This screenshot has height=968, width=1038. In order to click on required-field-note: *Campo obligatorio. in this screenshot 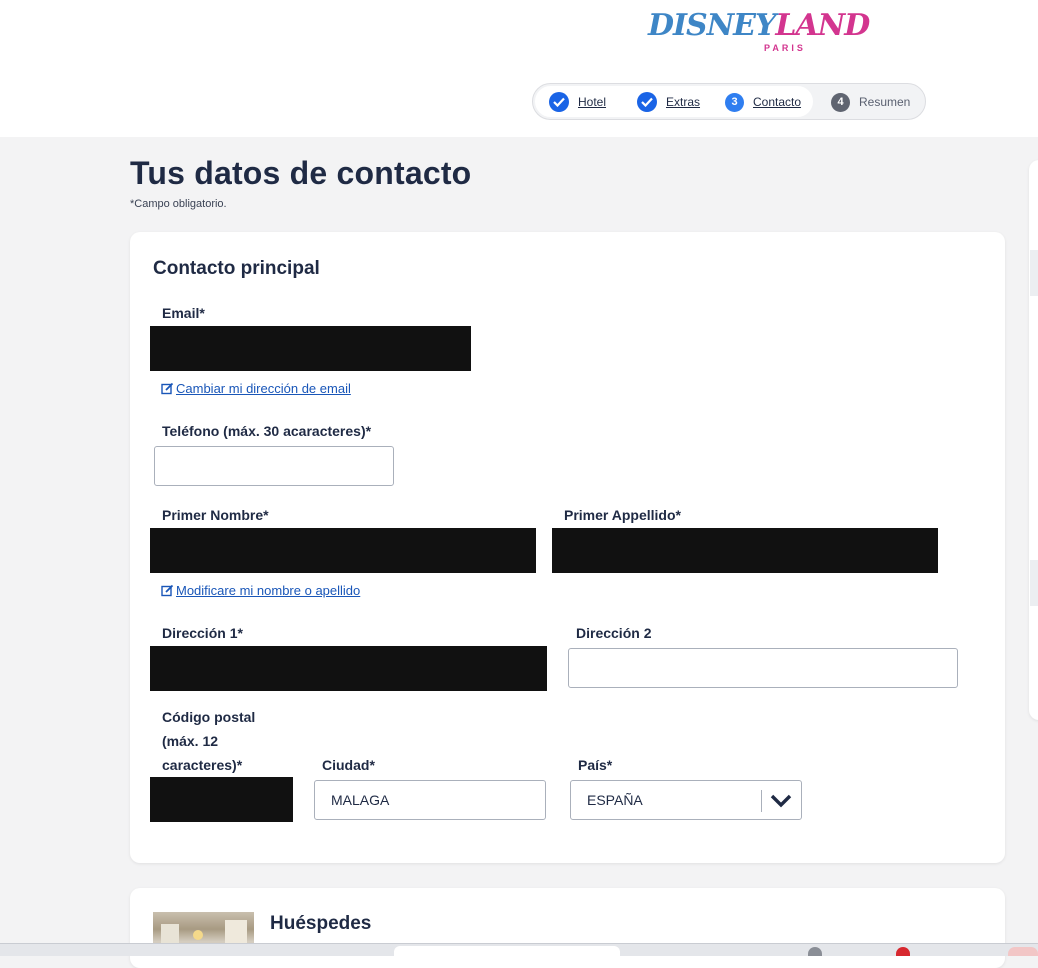, I will do `click(178, 204)`.